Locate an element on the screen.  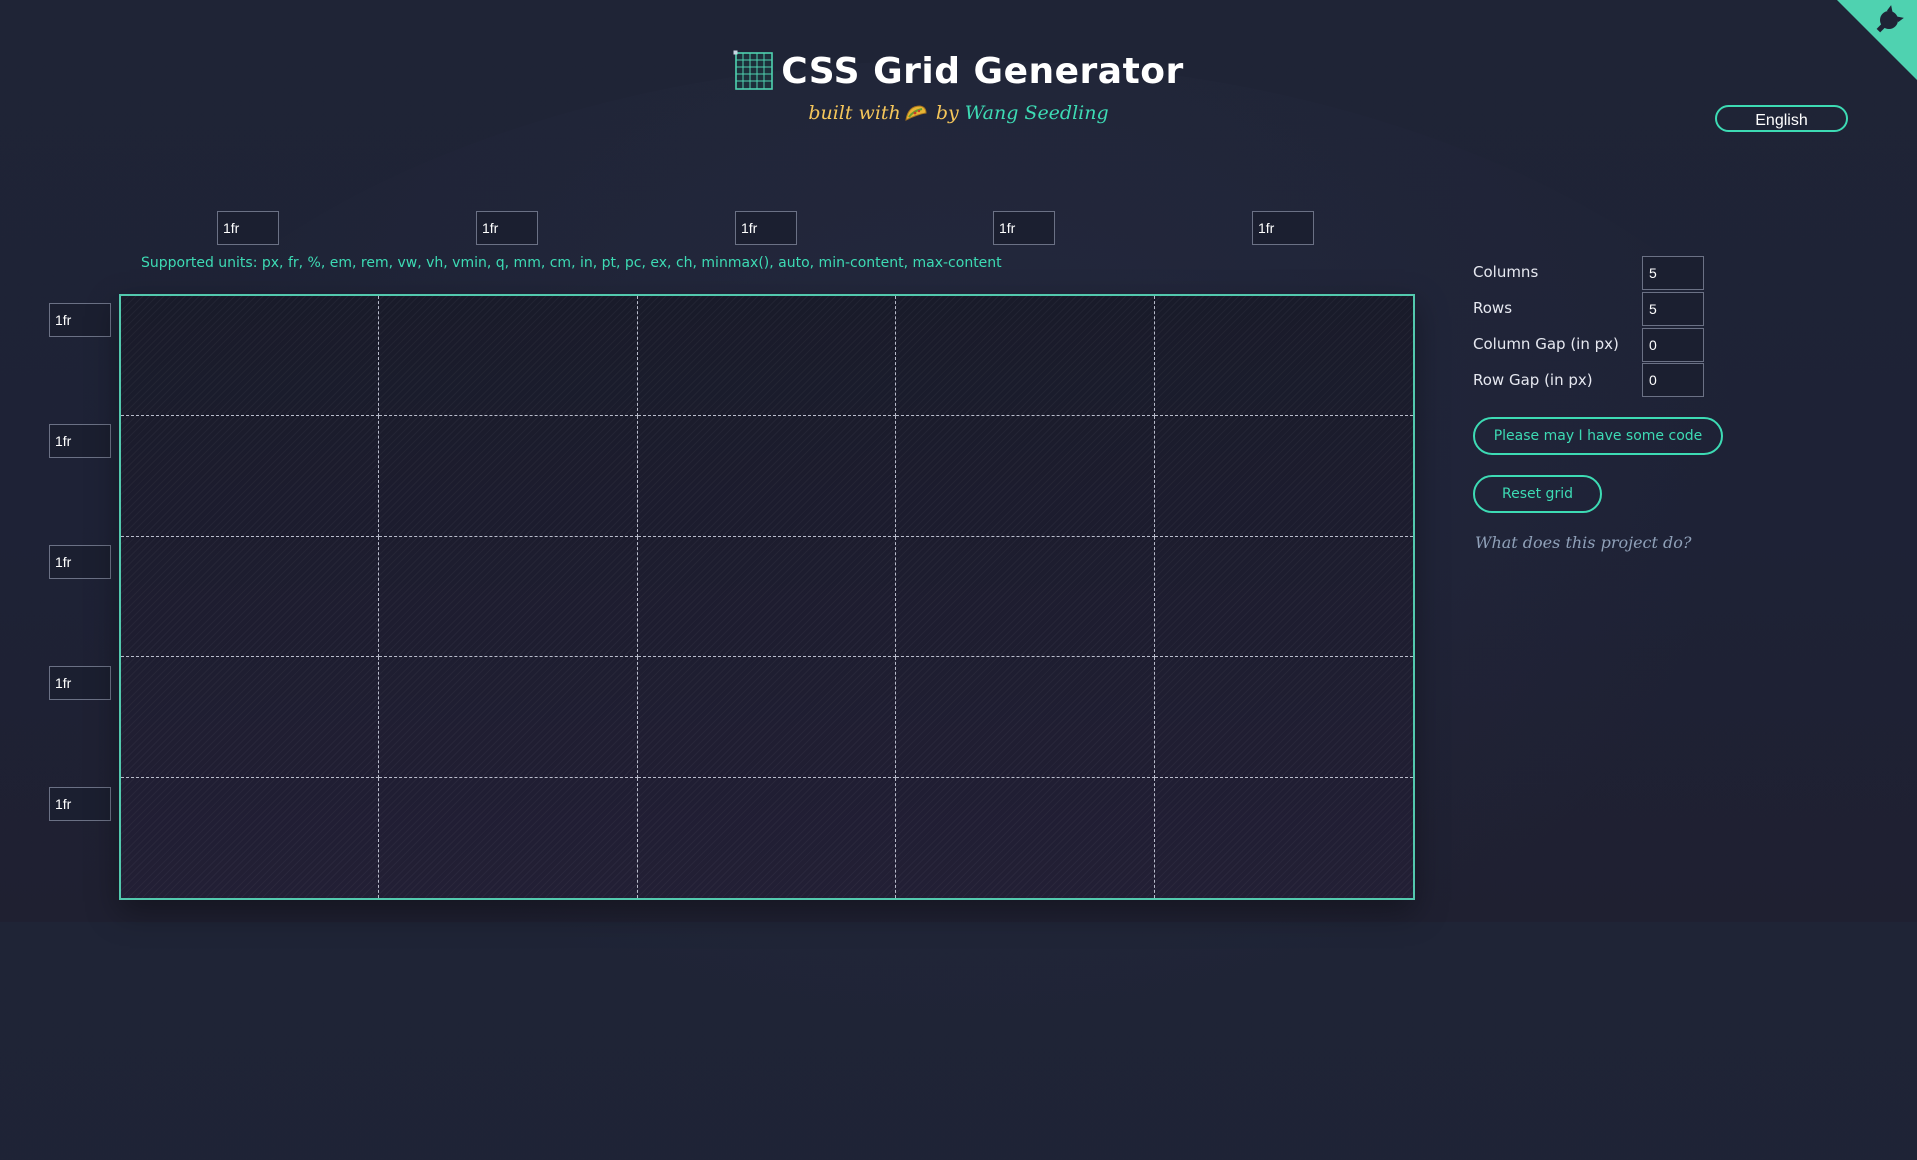
language-select: English is located at coordinates (1781, 118).